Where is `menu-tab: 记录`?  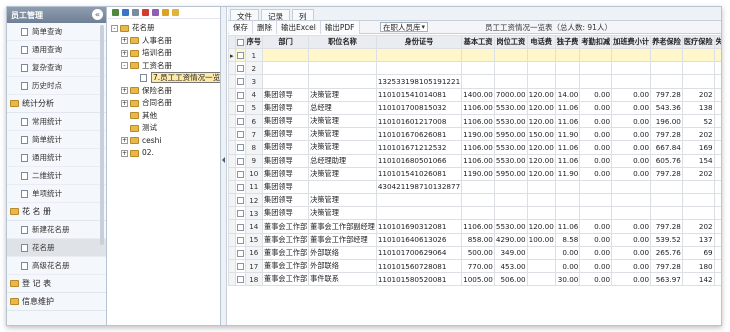
menu-tab: 记录 is located at coordinates (275, 15).